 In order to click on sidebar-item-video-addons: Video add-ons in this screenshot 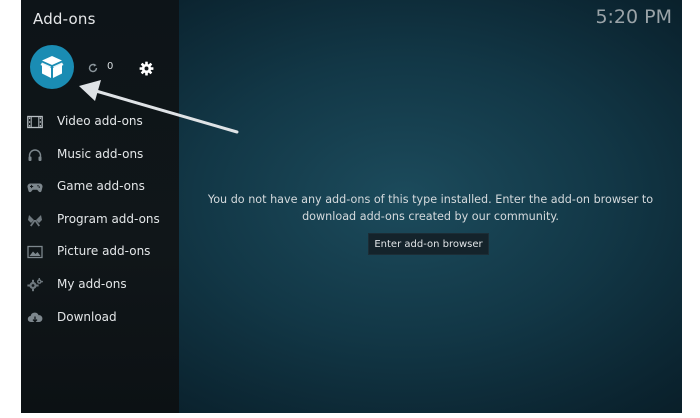, I will do `click(100, 122)`.